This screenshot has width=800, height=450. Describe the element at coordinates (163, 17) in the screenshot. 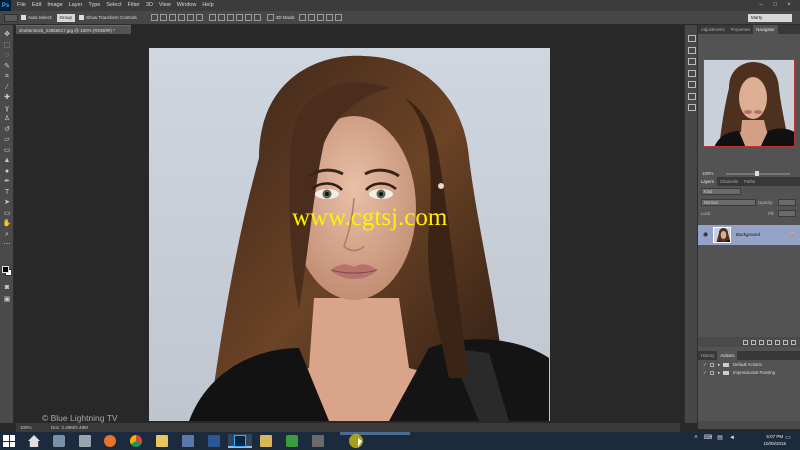

I see `align-vcenter-icon` at that location.